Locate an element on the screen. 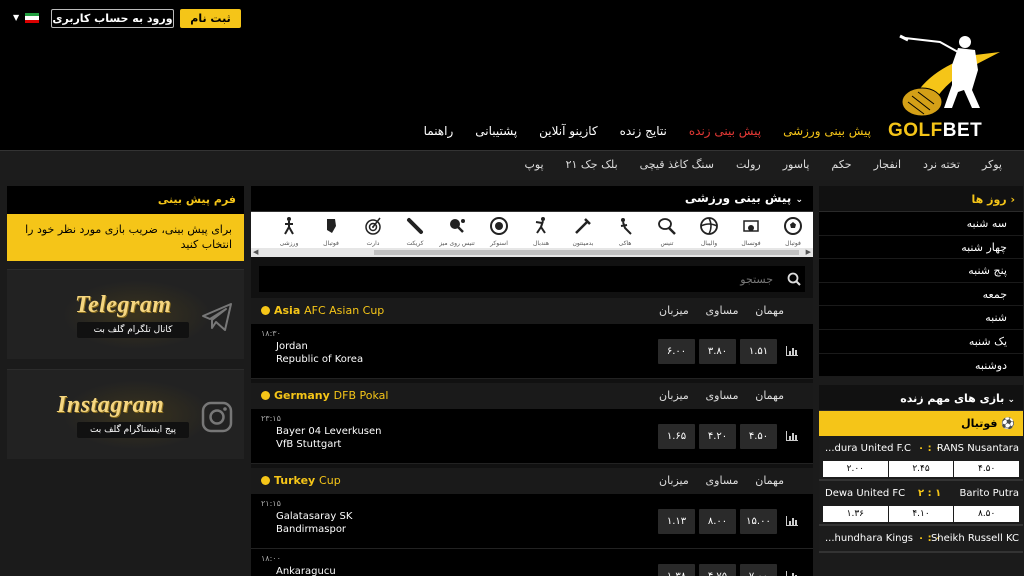  live-odd-button: ۴.۵۰ is located at coordinates (987, 469).